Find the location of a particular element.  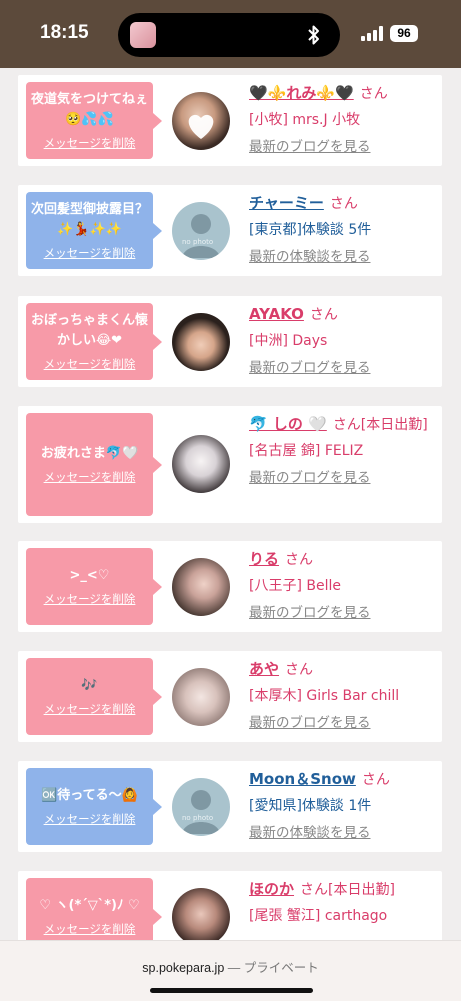

message-text: 夜道気をつけてねぇ🥺💦💦 is located at coordinates (89, 109).